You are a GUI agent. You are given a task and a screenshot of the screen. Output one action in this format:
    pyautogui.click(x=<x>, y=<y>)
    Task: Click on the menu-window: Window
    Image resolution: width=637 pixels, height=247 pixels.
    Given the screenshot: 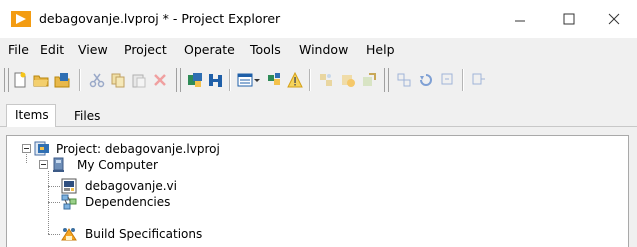 What is the action you would take?
    pyautogui.click(x=323, y=49)
    